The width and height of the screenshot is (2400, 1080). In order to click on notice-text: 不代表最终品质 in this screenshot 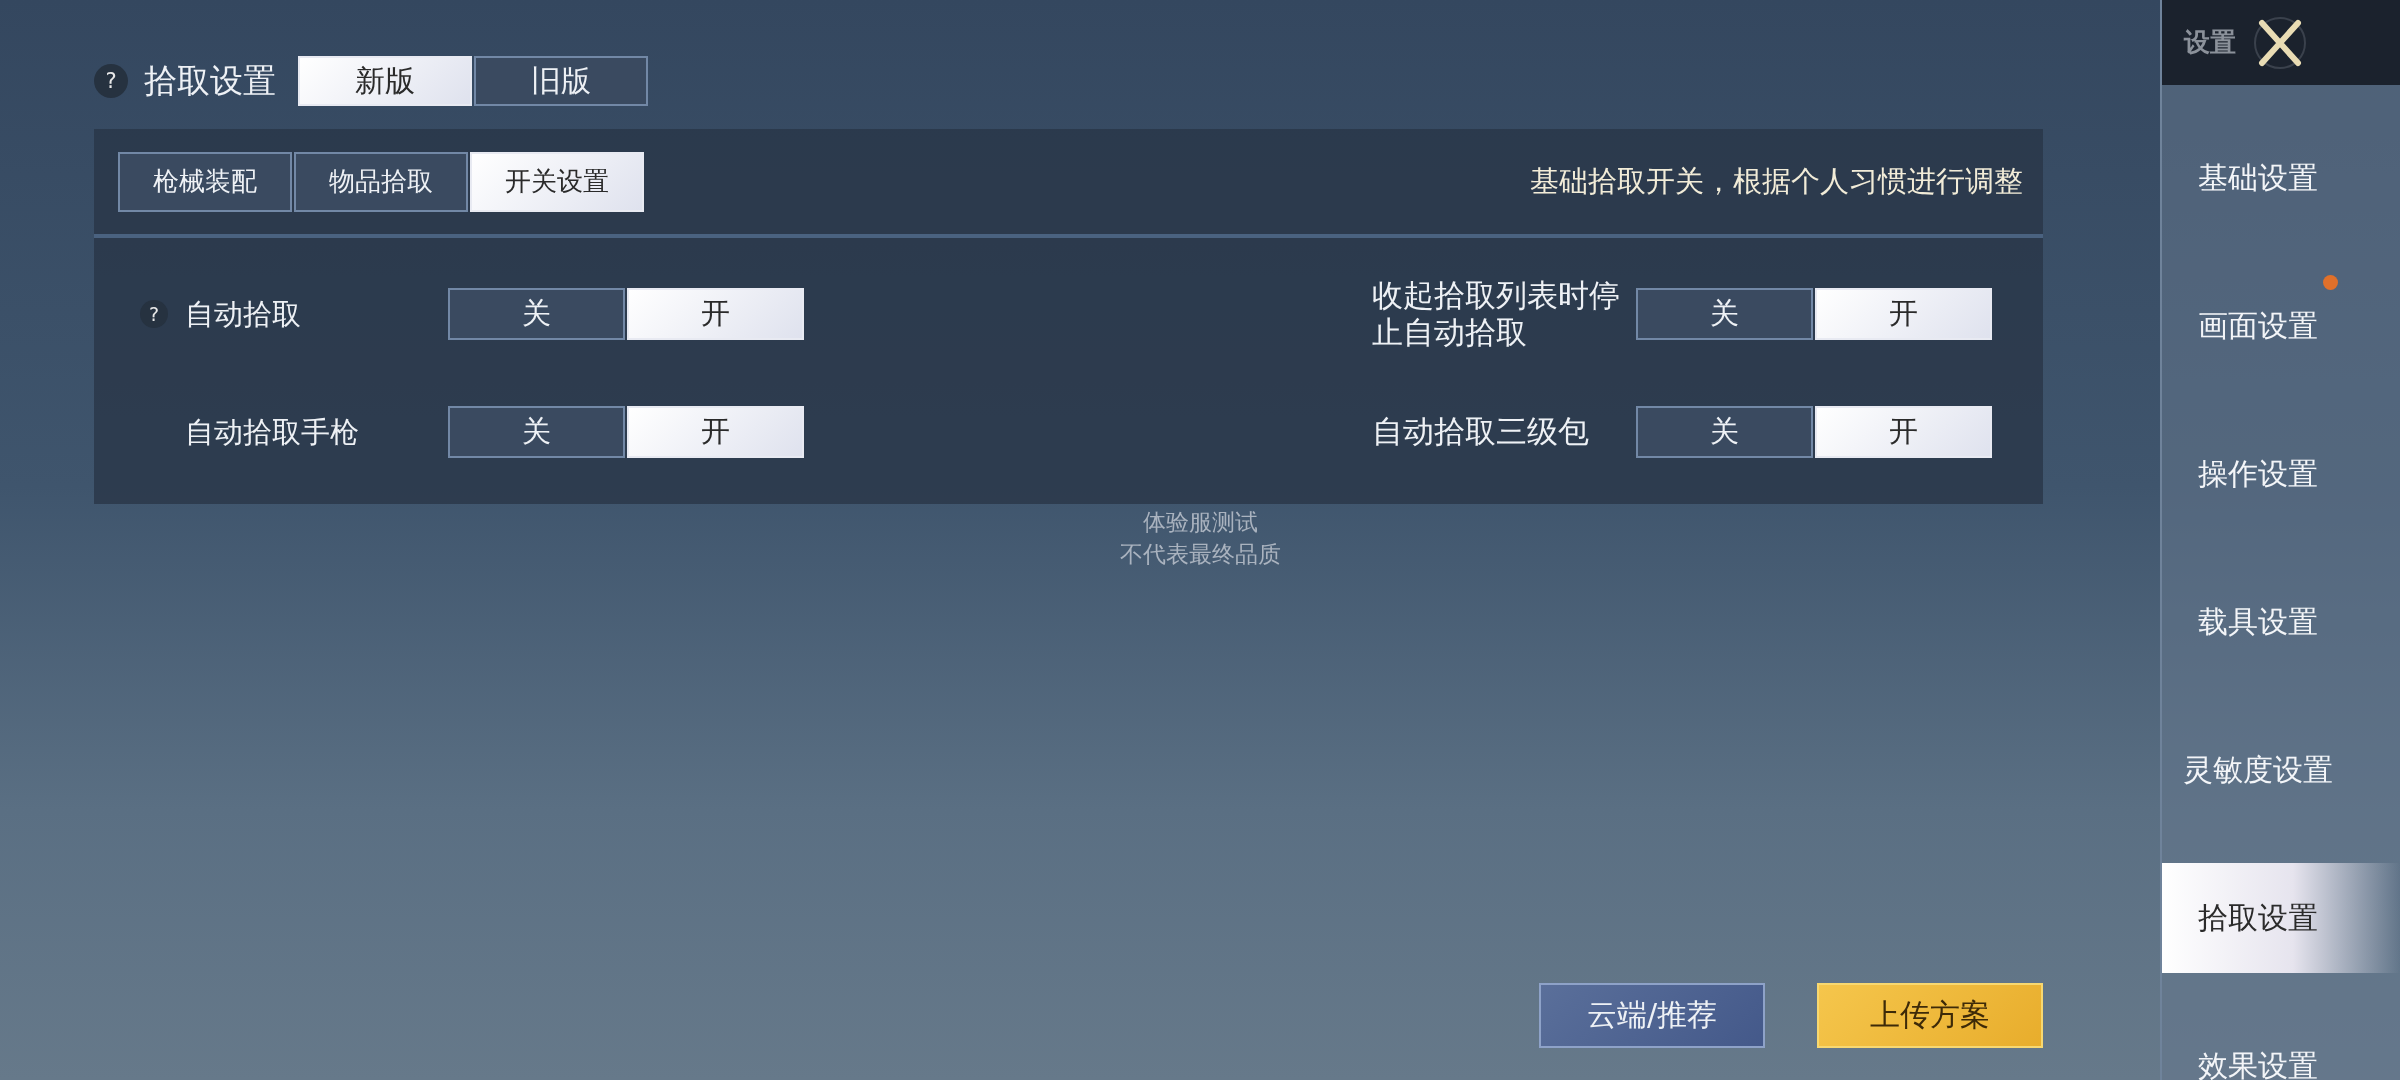, I will do `click(1200, 555)`.